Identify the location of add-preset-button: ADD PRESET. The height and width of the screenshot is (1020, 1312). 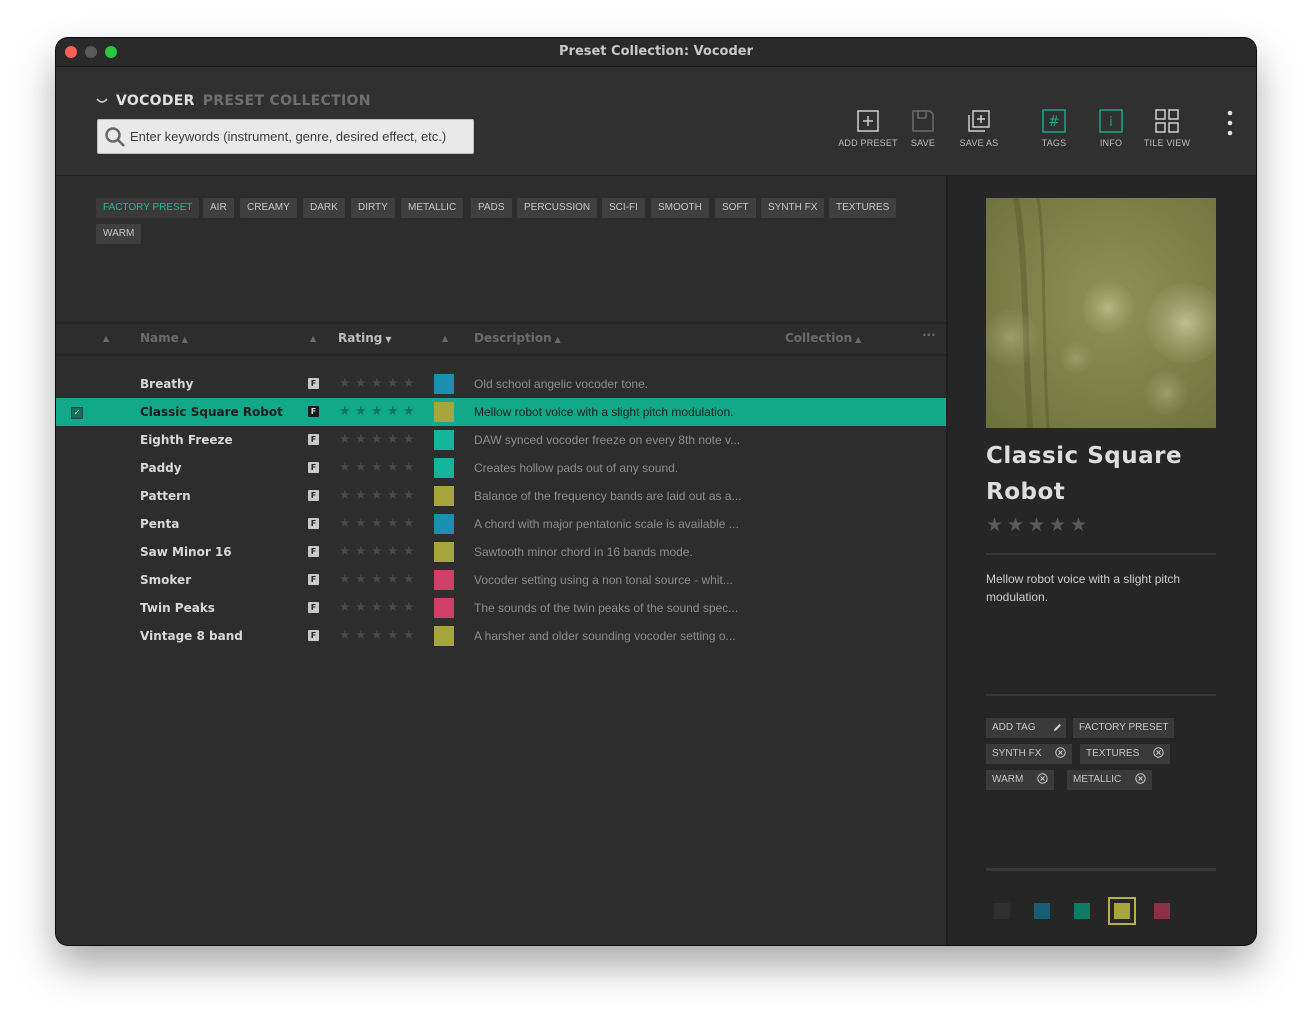
(868, 128).